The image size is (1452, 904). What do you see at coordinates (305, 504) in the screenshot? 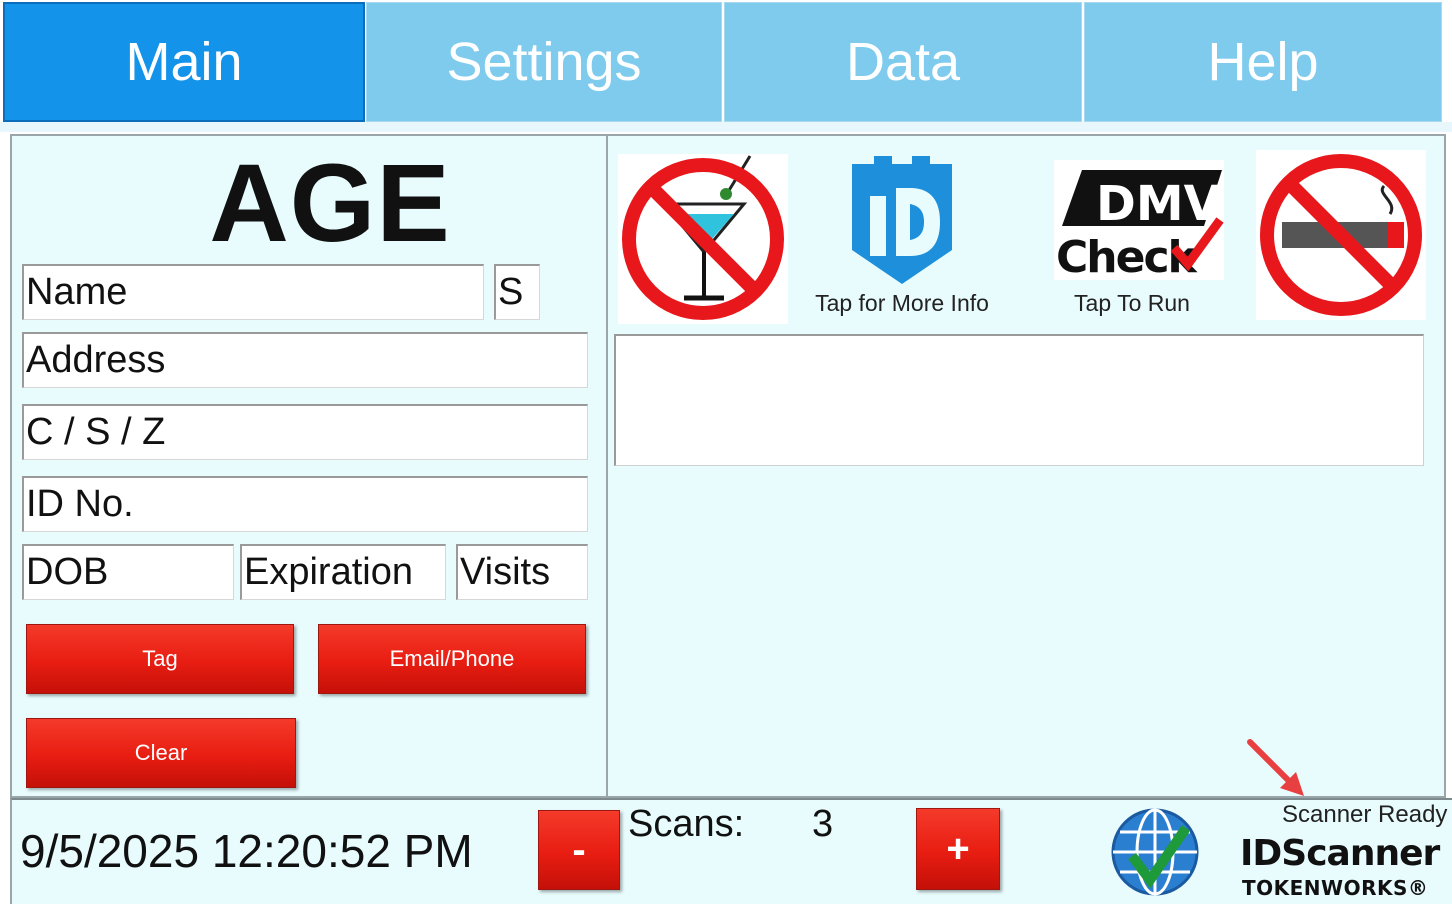
I see `id-number-field: ID No.` at bounding box center [305, 504].